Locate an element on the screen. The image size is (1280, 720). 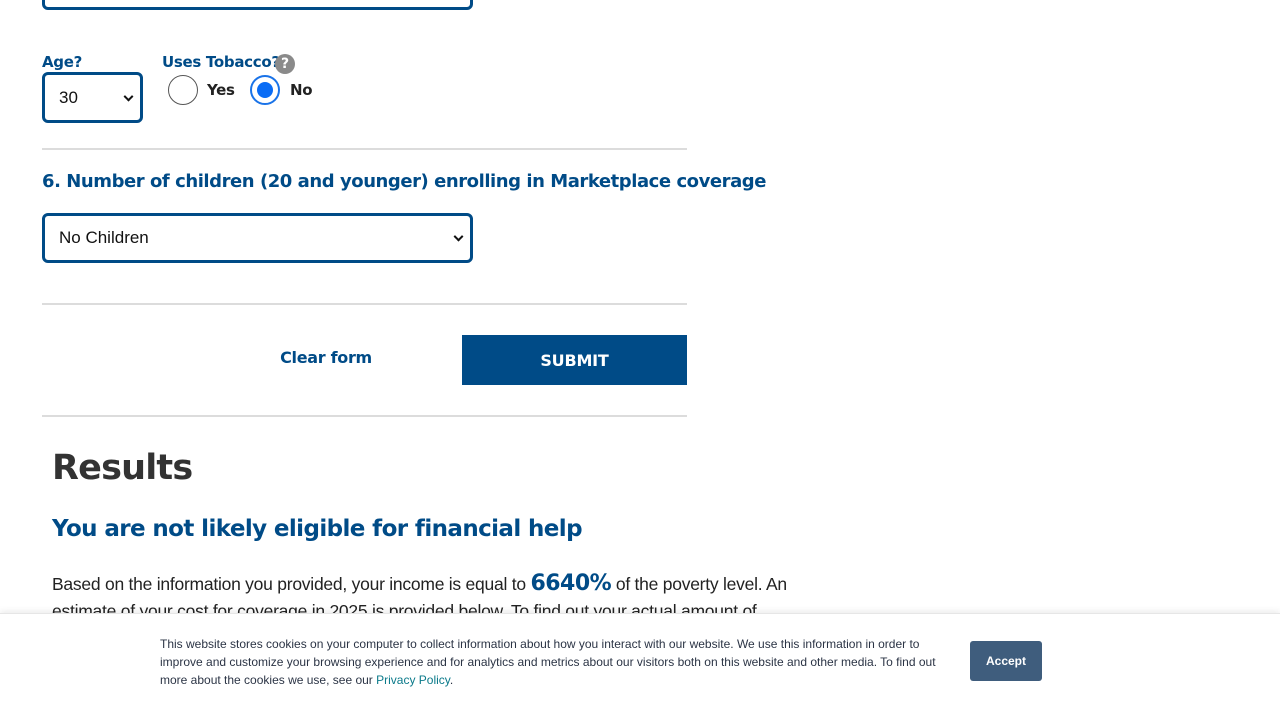
accept-cookies-button: Accept is located at coordinates (1006, 661).